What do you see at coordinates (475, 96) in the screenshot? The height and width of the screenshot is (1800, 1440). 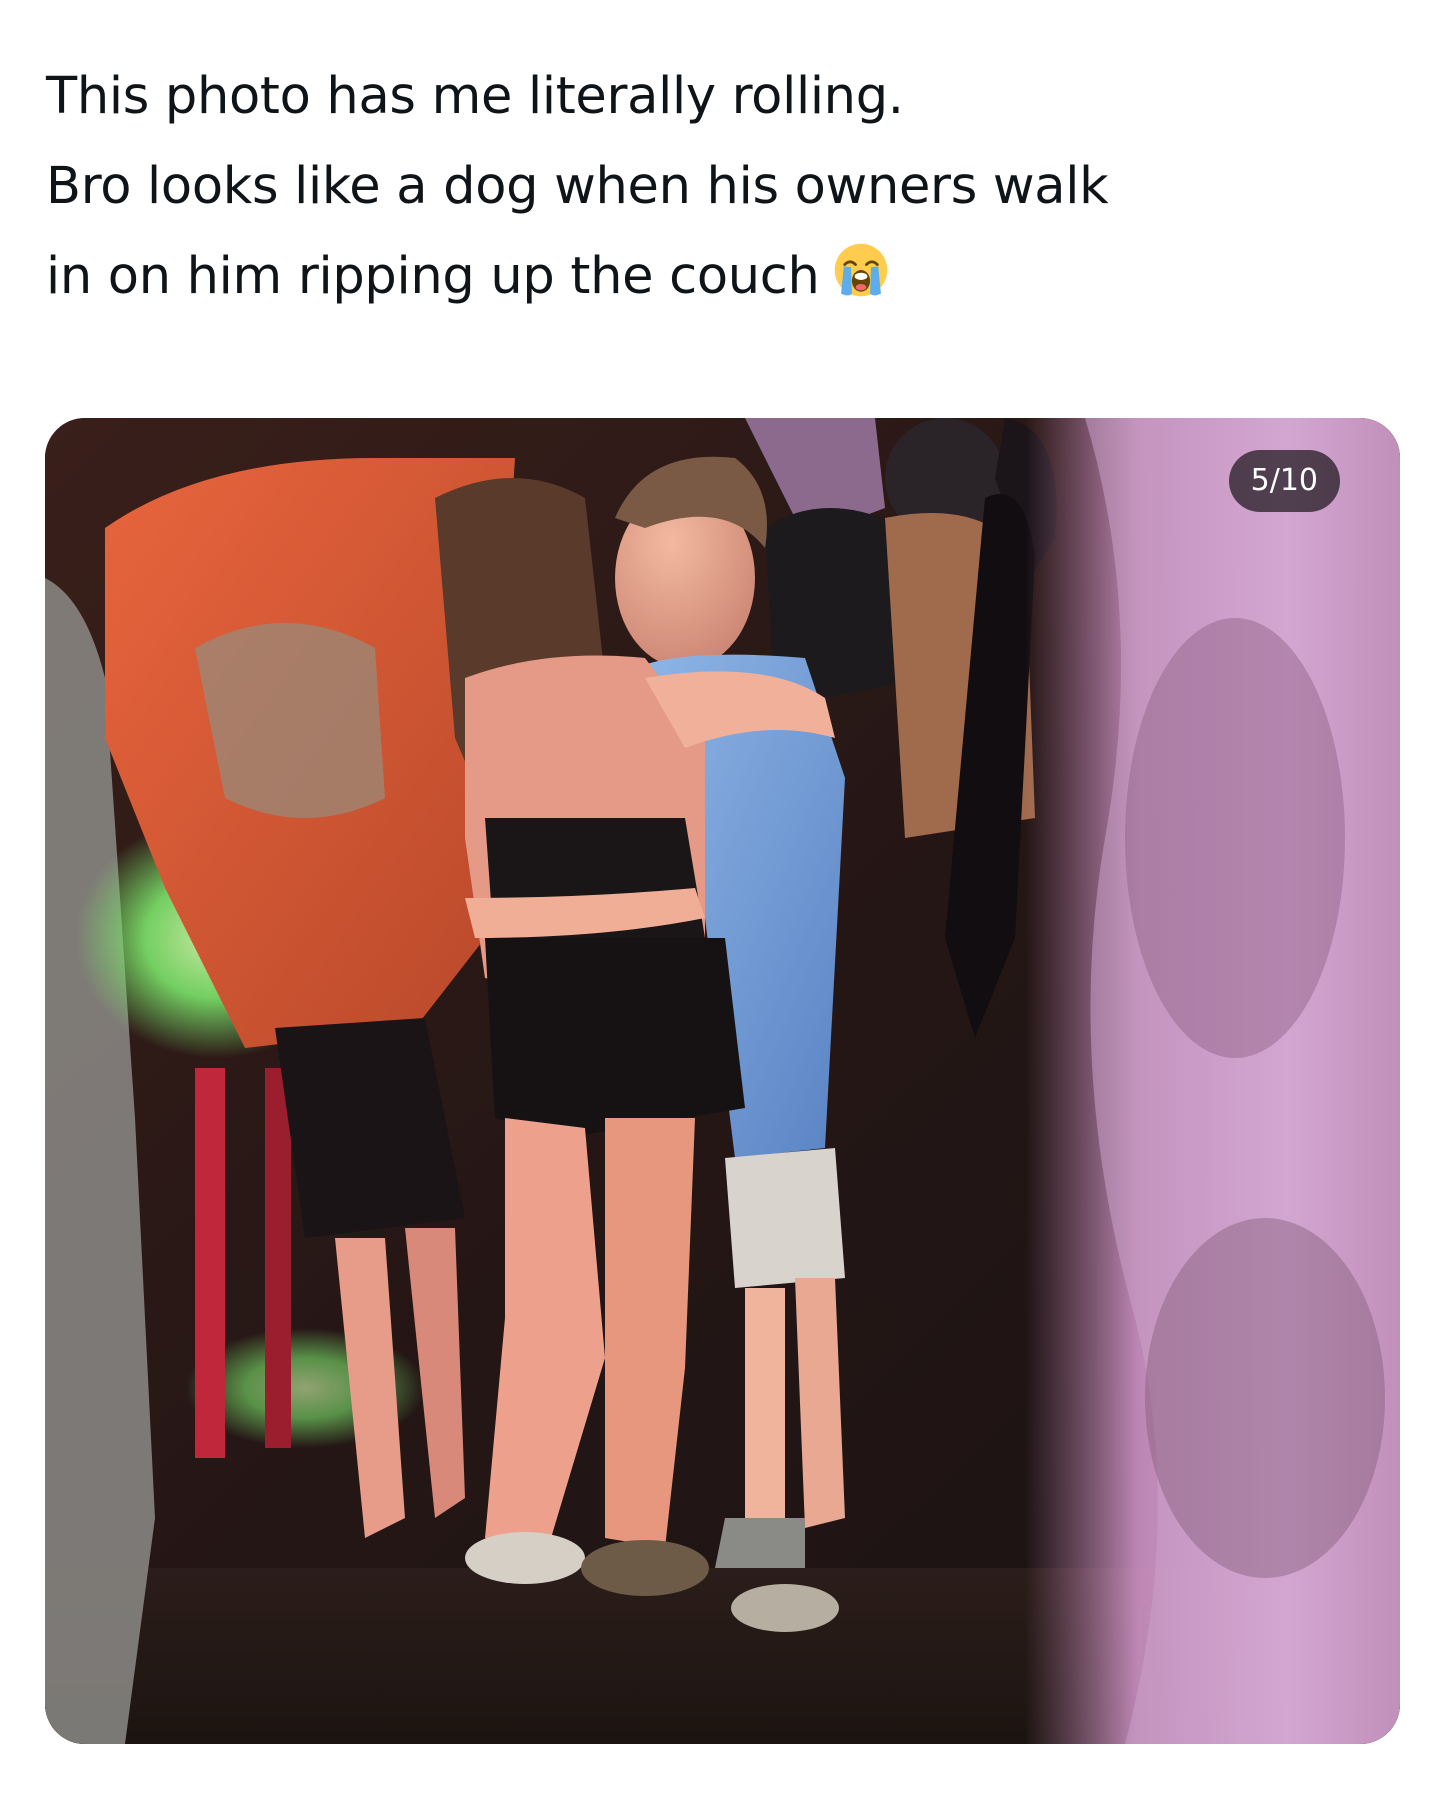 I see `post-text-line-1: This photo has me literally rolling.` at bounding box center [475, 96].